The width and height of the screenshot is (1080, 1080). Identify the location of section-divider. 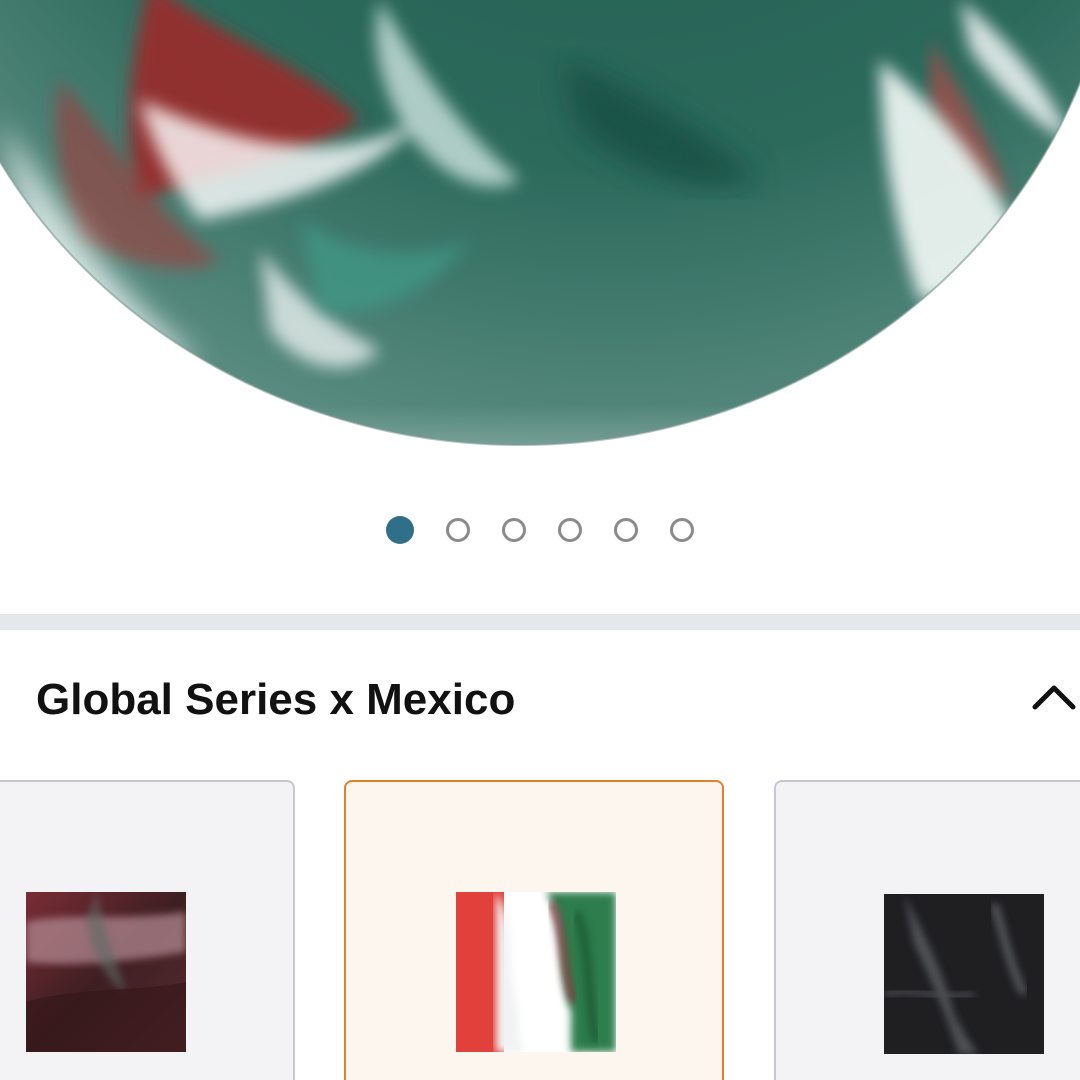
(540, 622).